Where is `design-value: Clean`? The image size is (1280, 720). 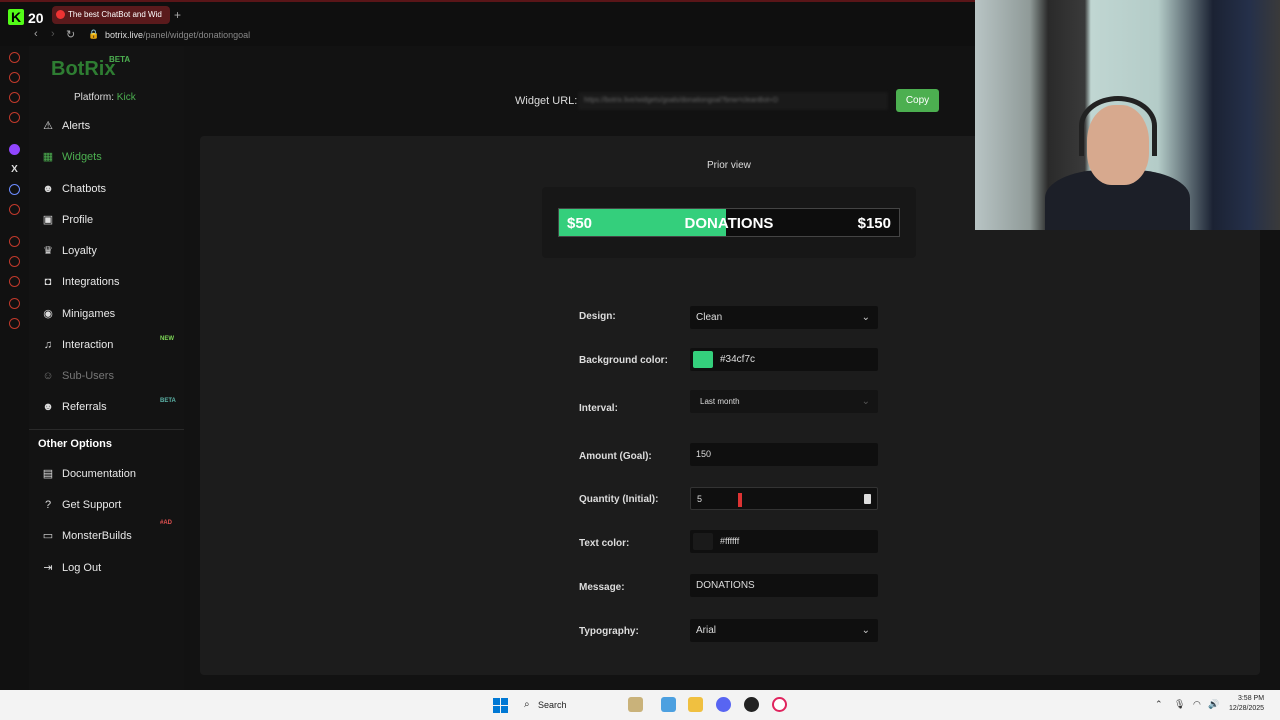
design-value: Clean is located at coordinates (709, 317).